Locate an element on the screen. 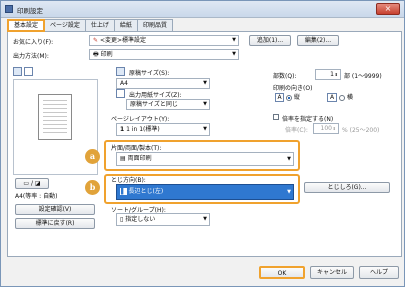 This screenshot has height=287, width=405. page-layout-label: ページレイアウト(Y): is located at coordinates (140, 119).